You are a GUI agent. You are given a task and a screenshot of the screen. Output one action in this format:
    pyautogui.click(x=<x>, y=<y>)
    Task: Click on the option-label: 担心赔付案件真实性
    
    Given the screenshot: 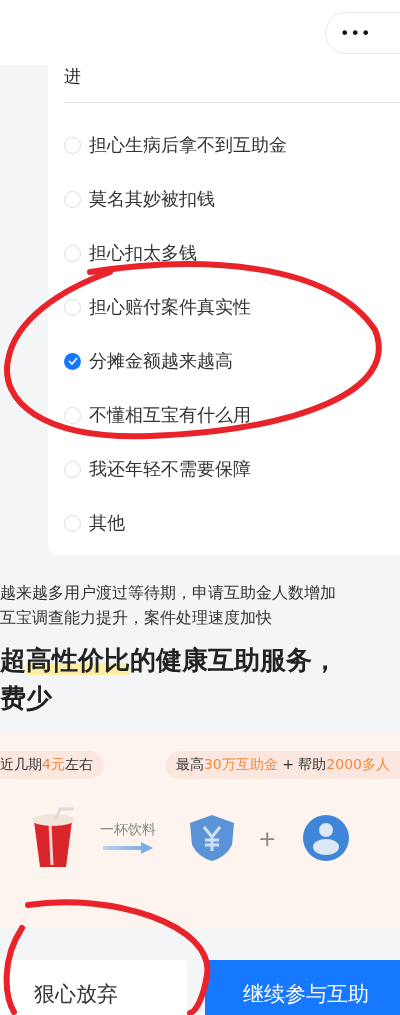 What is the action you would take?
    pyautogui.click(x=170, y=307)
    